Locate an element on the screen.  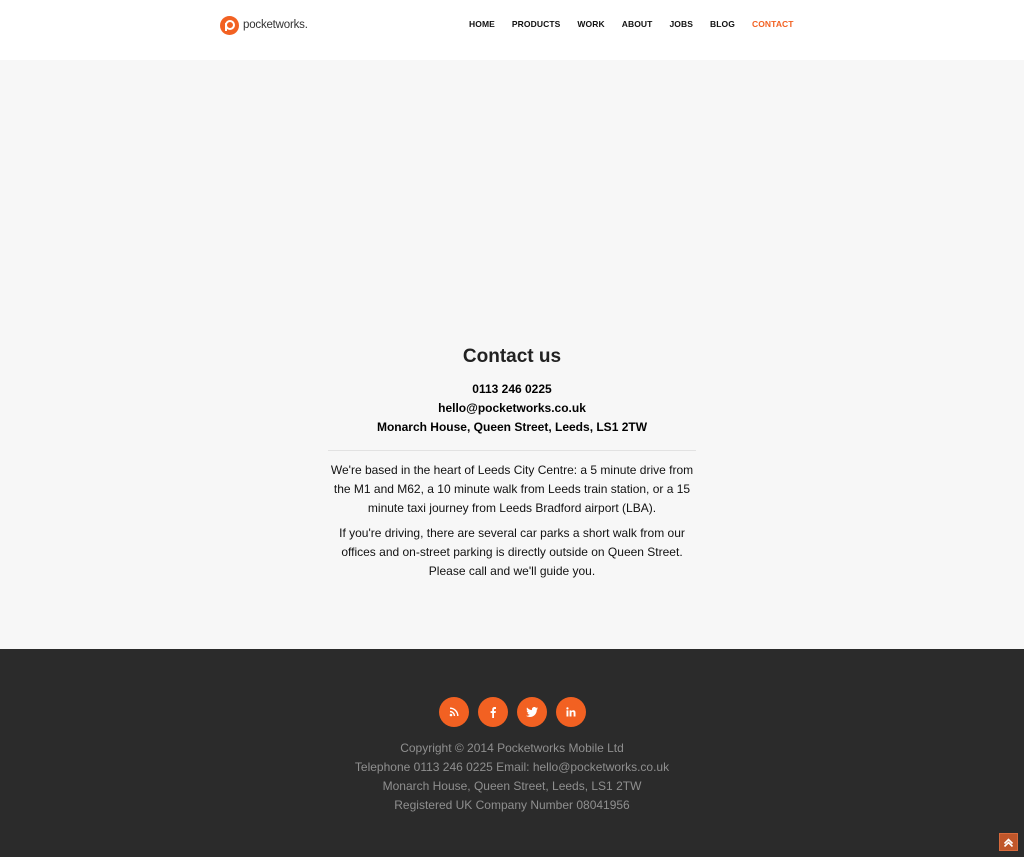
back-to-top-button is located at coordinates (1008, 842).